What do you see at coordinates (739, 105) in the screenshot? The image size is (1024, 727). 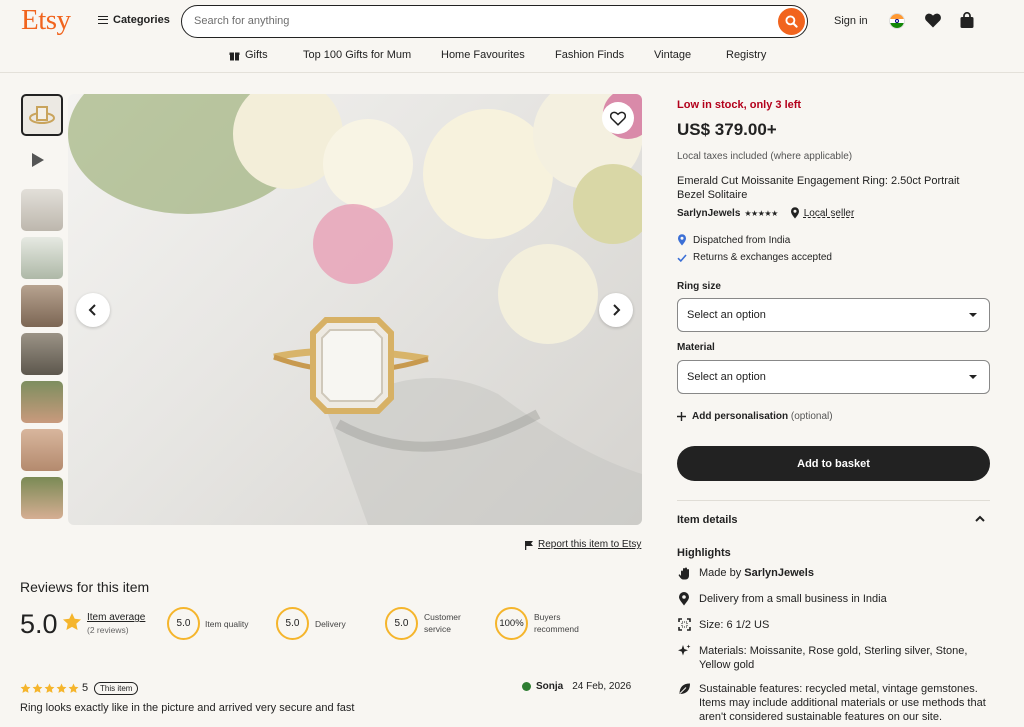 I see `stock-warning: Low in stock, only 3 left` at bounding box center [739, 105].